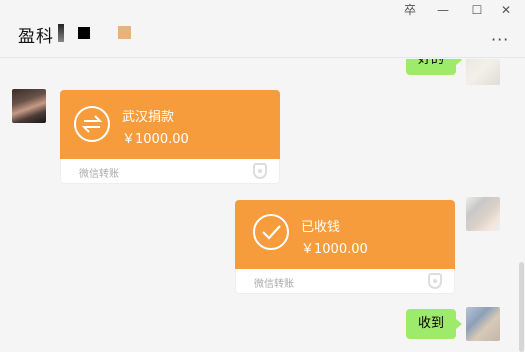  Describe the element at coordinates (500, 39) in the screenshot. I see `more-options-button: ···` at that location.